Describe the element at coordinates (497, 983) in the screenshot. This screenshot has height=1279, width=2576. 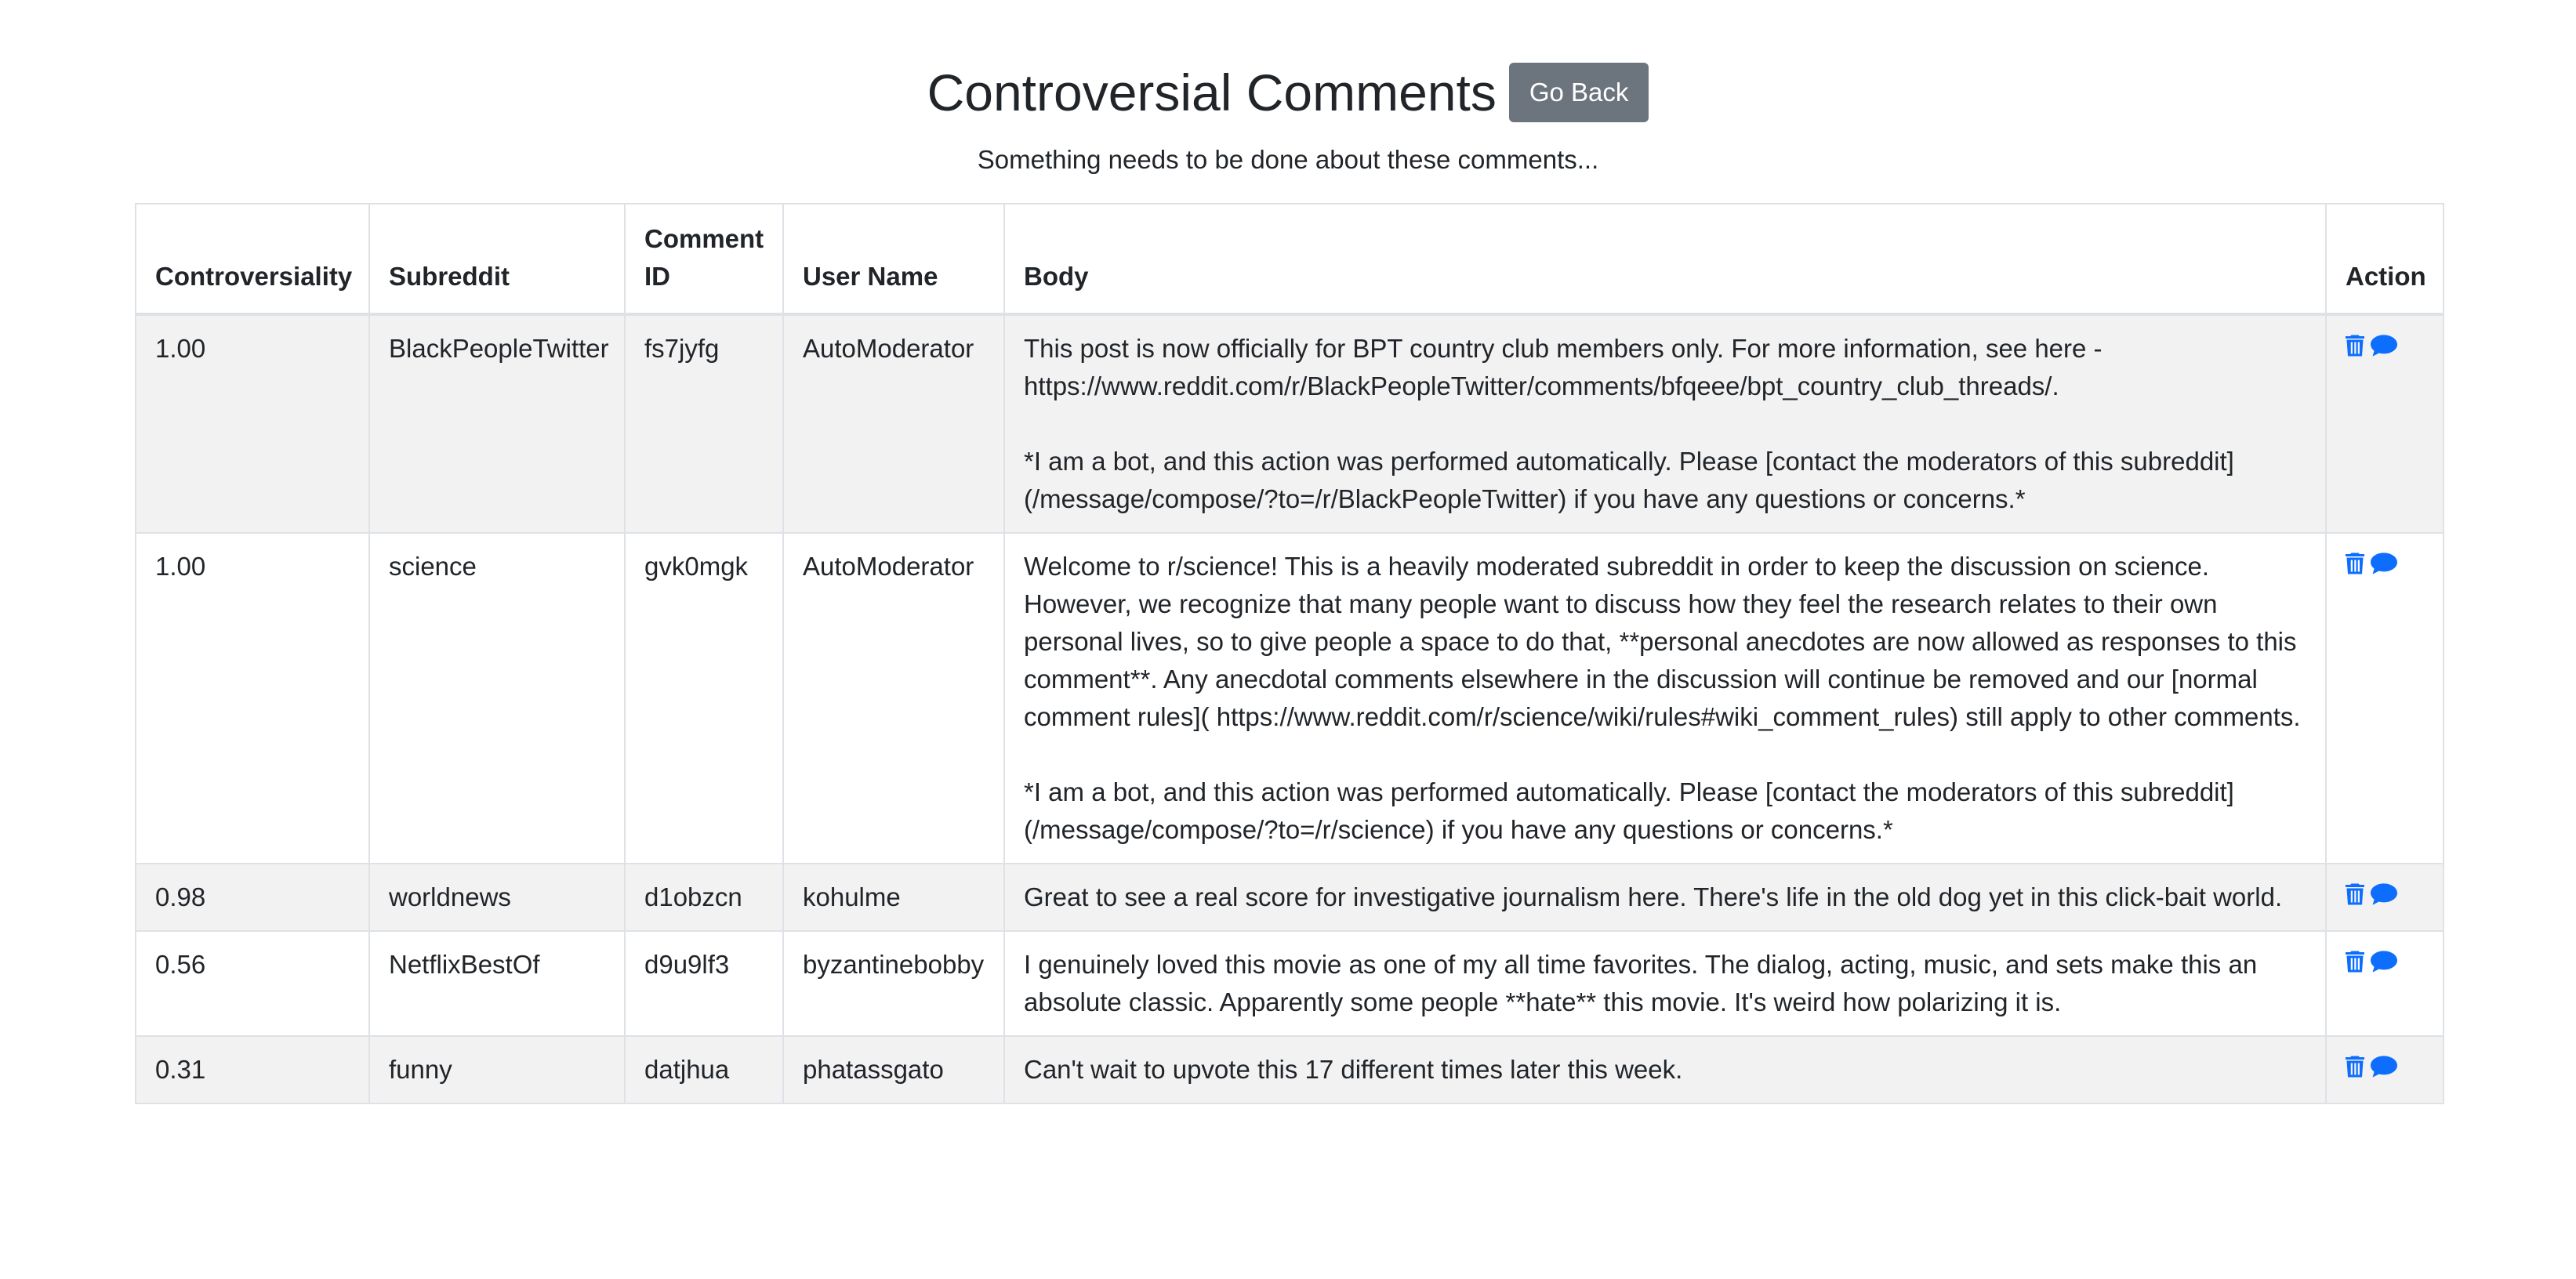
I see `subreddit-cell: NetflixBestOf` at that location.